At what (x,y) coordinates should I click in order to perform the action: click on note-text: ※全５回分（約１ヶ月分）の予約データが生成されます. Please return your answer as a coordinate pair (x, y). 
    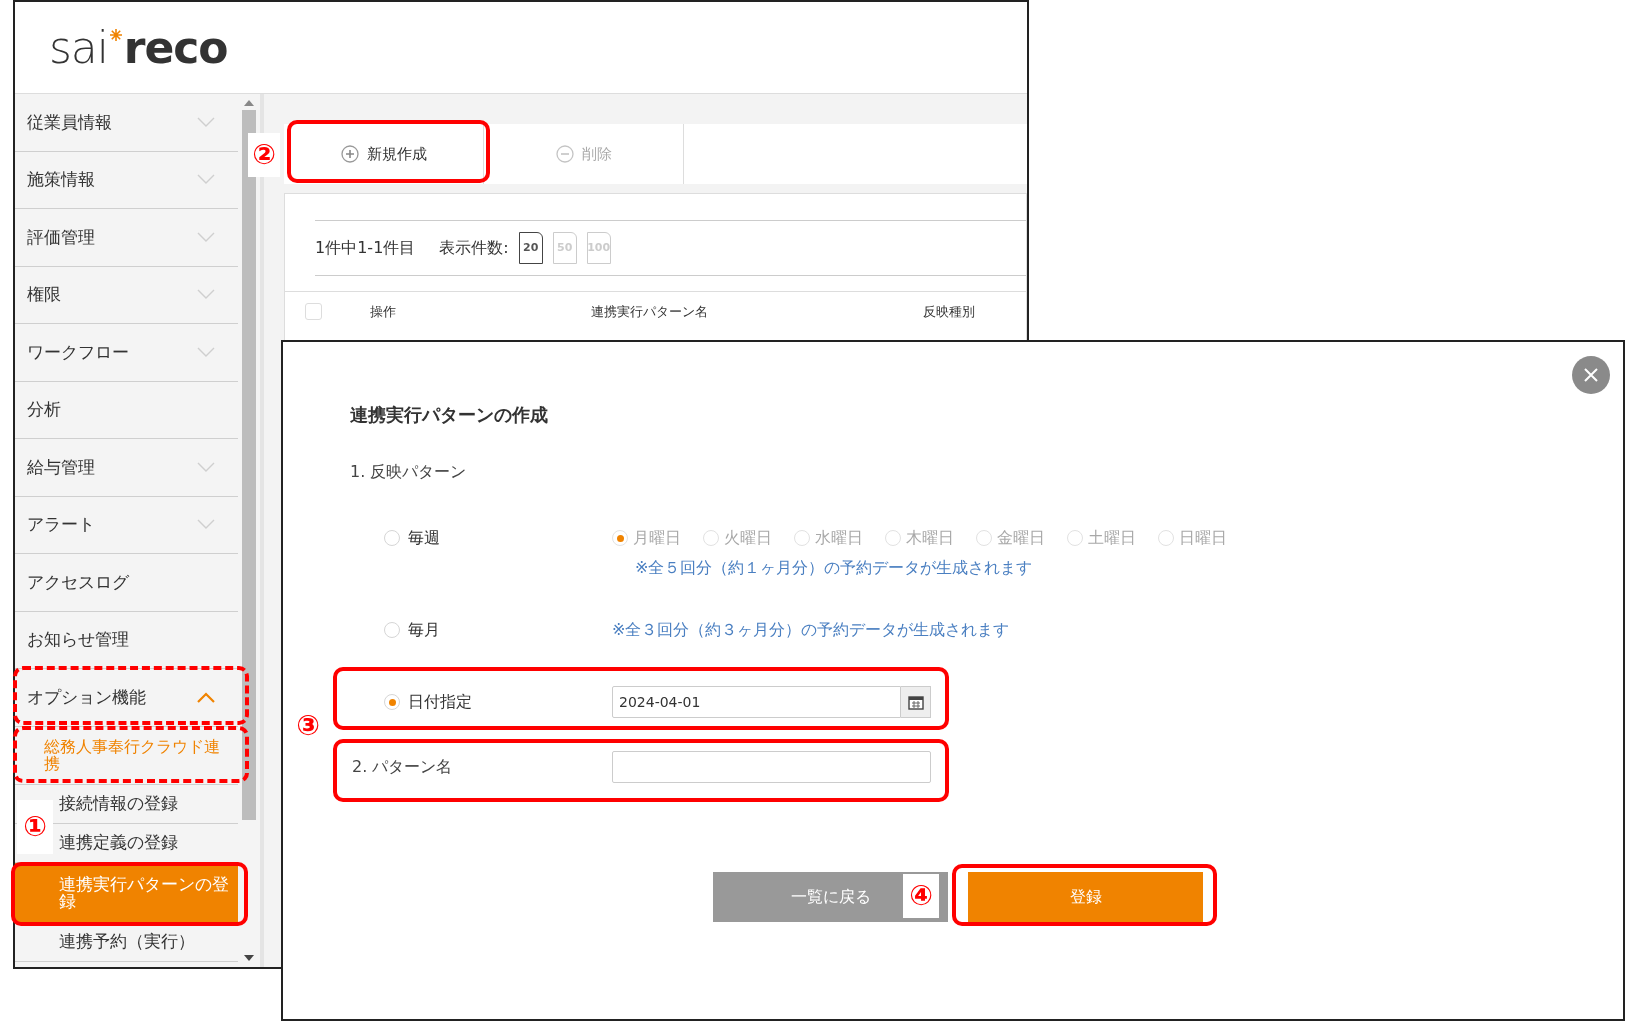
    Looking at the image, I should click on (834, 568).